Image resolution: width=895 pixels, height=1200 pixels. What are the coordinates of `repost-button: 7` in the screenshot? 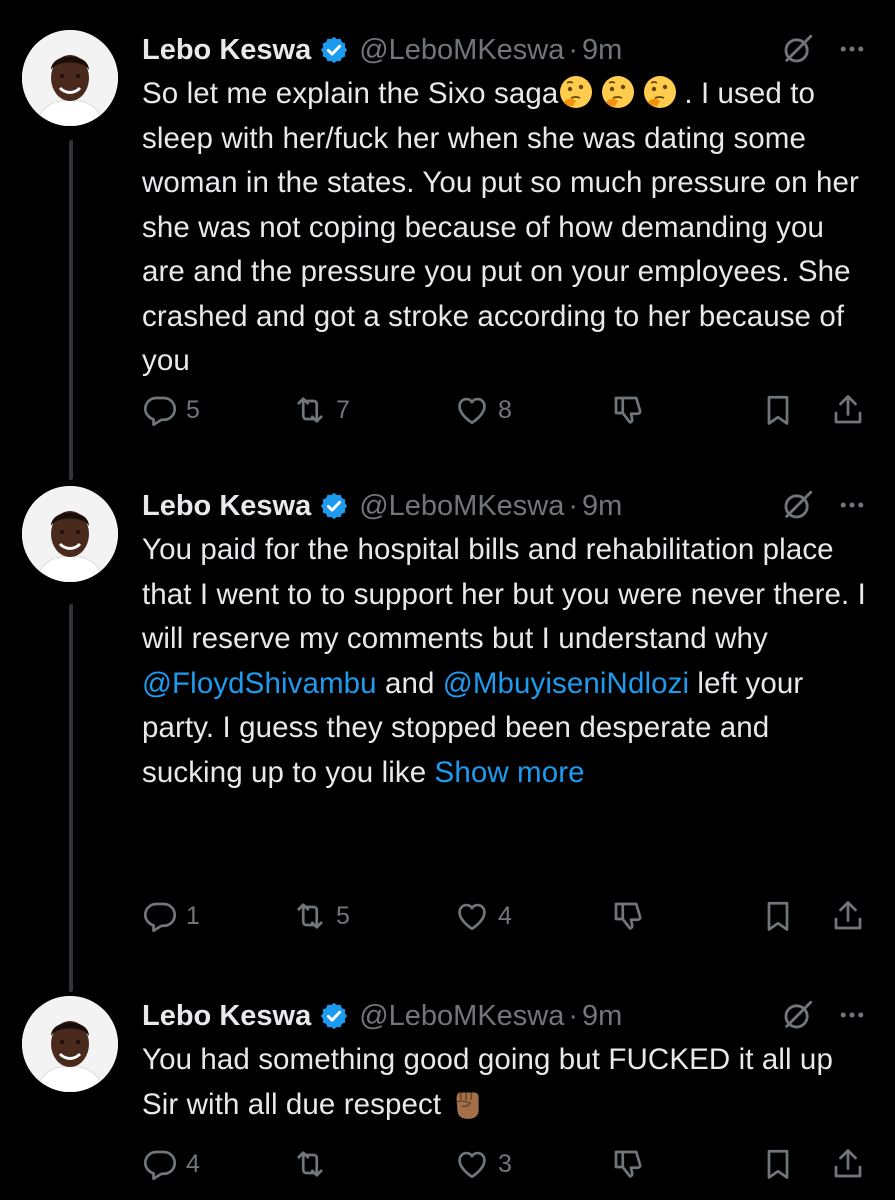 It's located at (321, 410).